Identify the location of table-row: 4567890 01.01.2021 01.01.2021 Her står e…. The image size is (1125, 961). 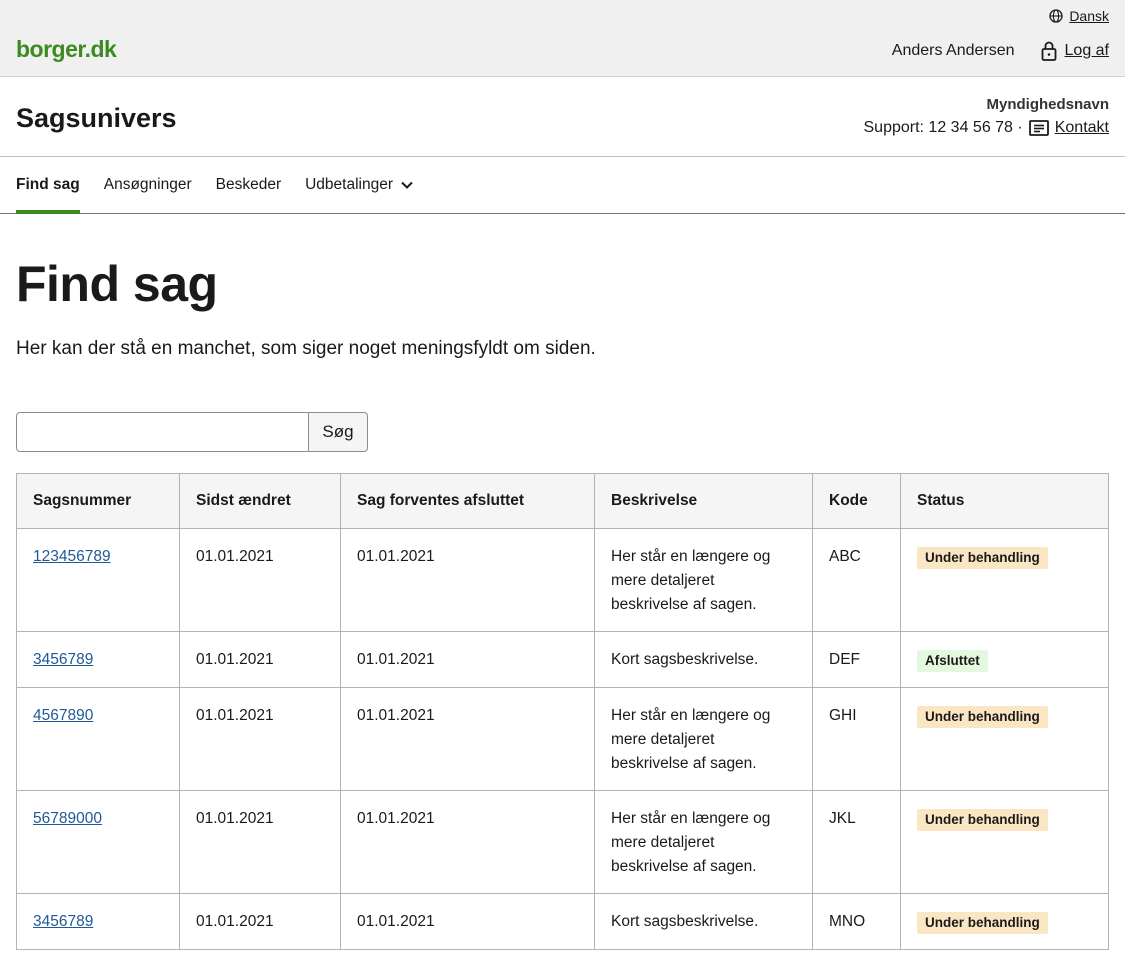
(562, 739).